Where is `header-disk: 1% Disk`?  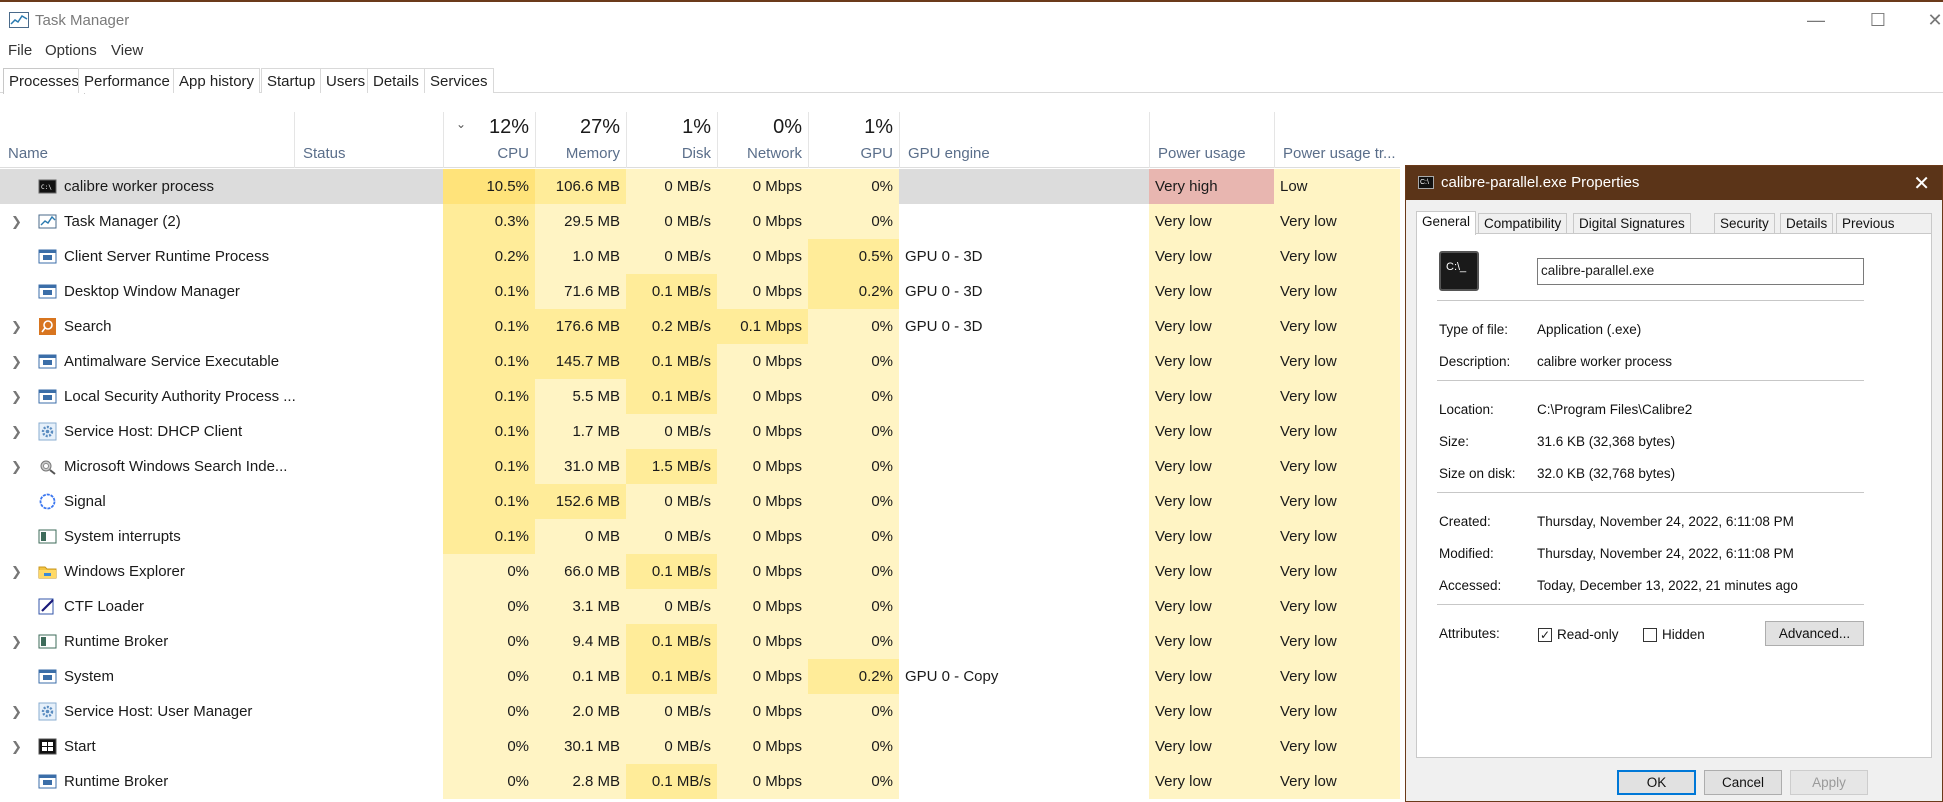
header-disk: 1% Disk is located at coordinates (671, 140).